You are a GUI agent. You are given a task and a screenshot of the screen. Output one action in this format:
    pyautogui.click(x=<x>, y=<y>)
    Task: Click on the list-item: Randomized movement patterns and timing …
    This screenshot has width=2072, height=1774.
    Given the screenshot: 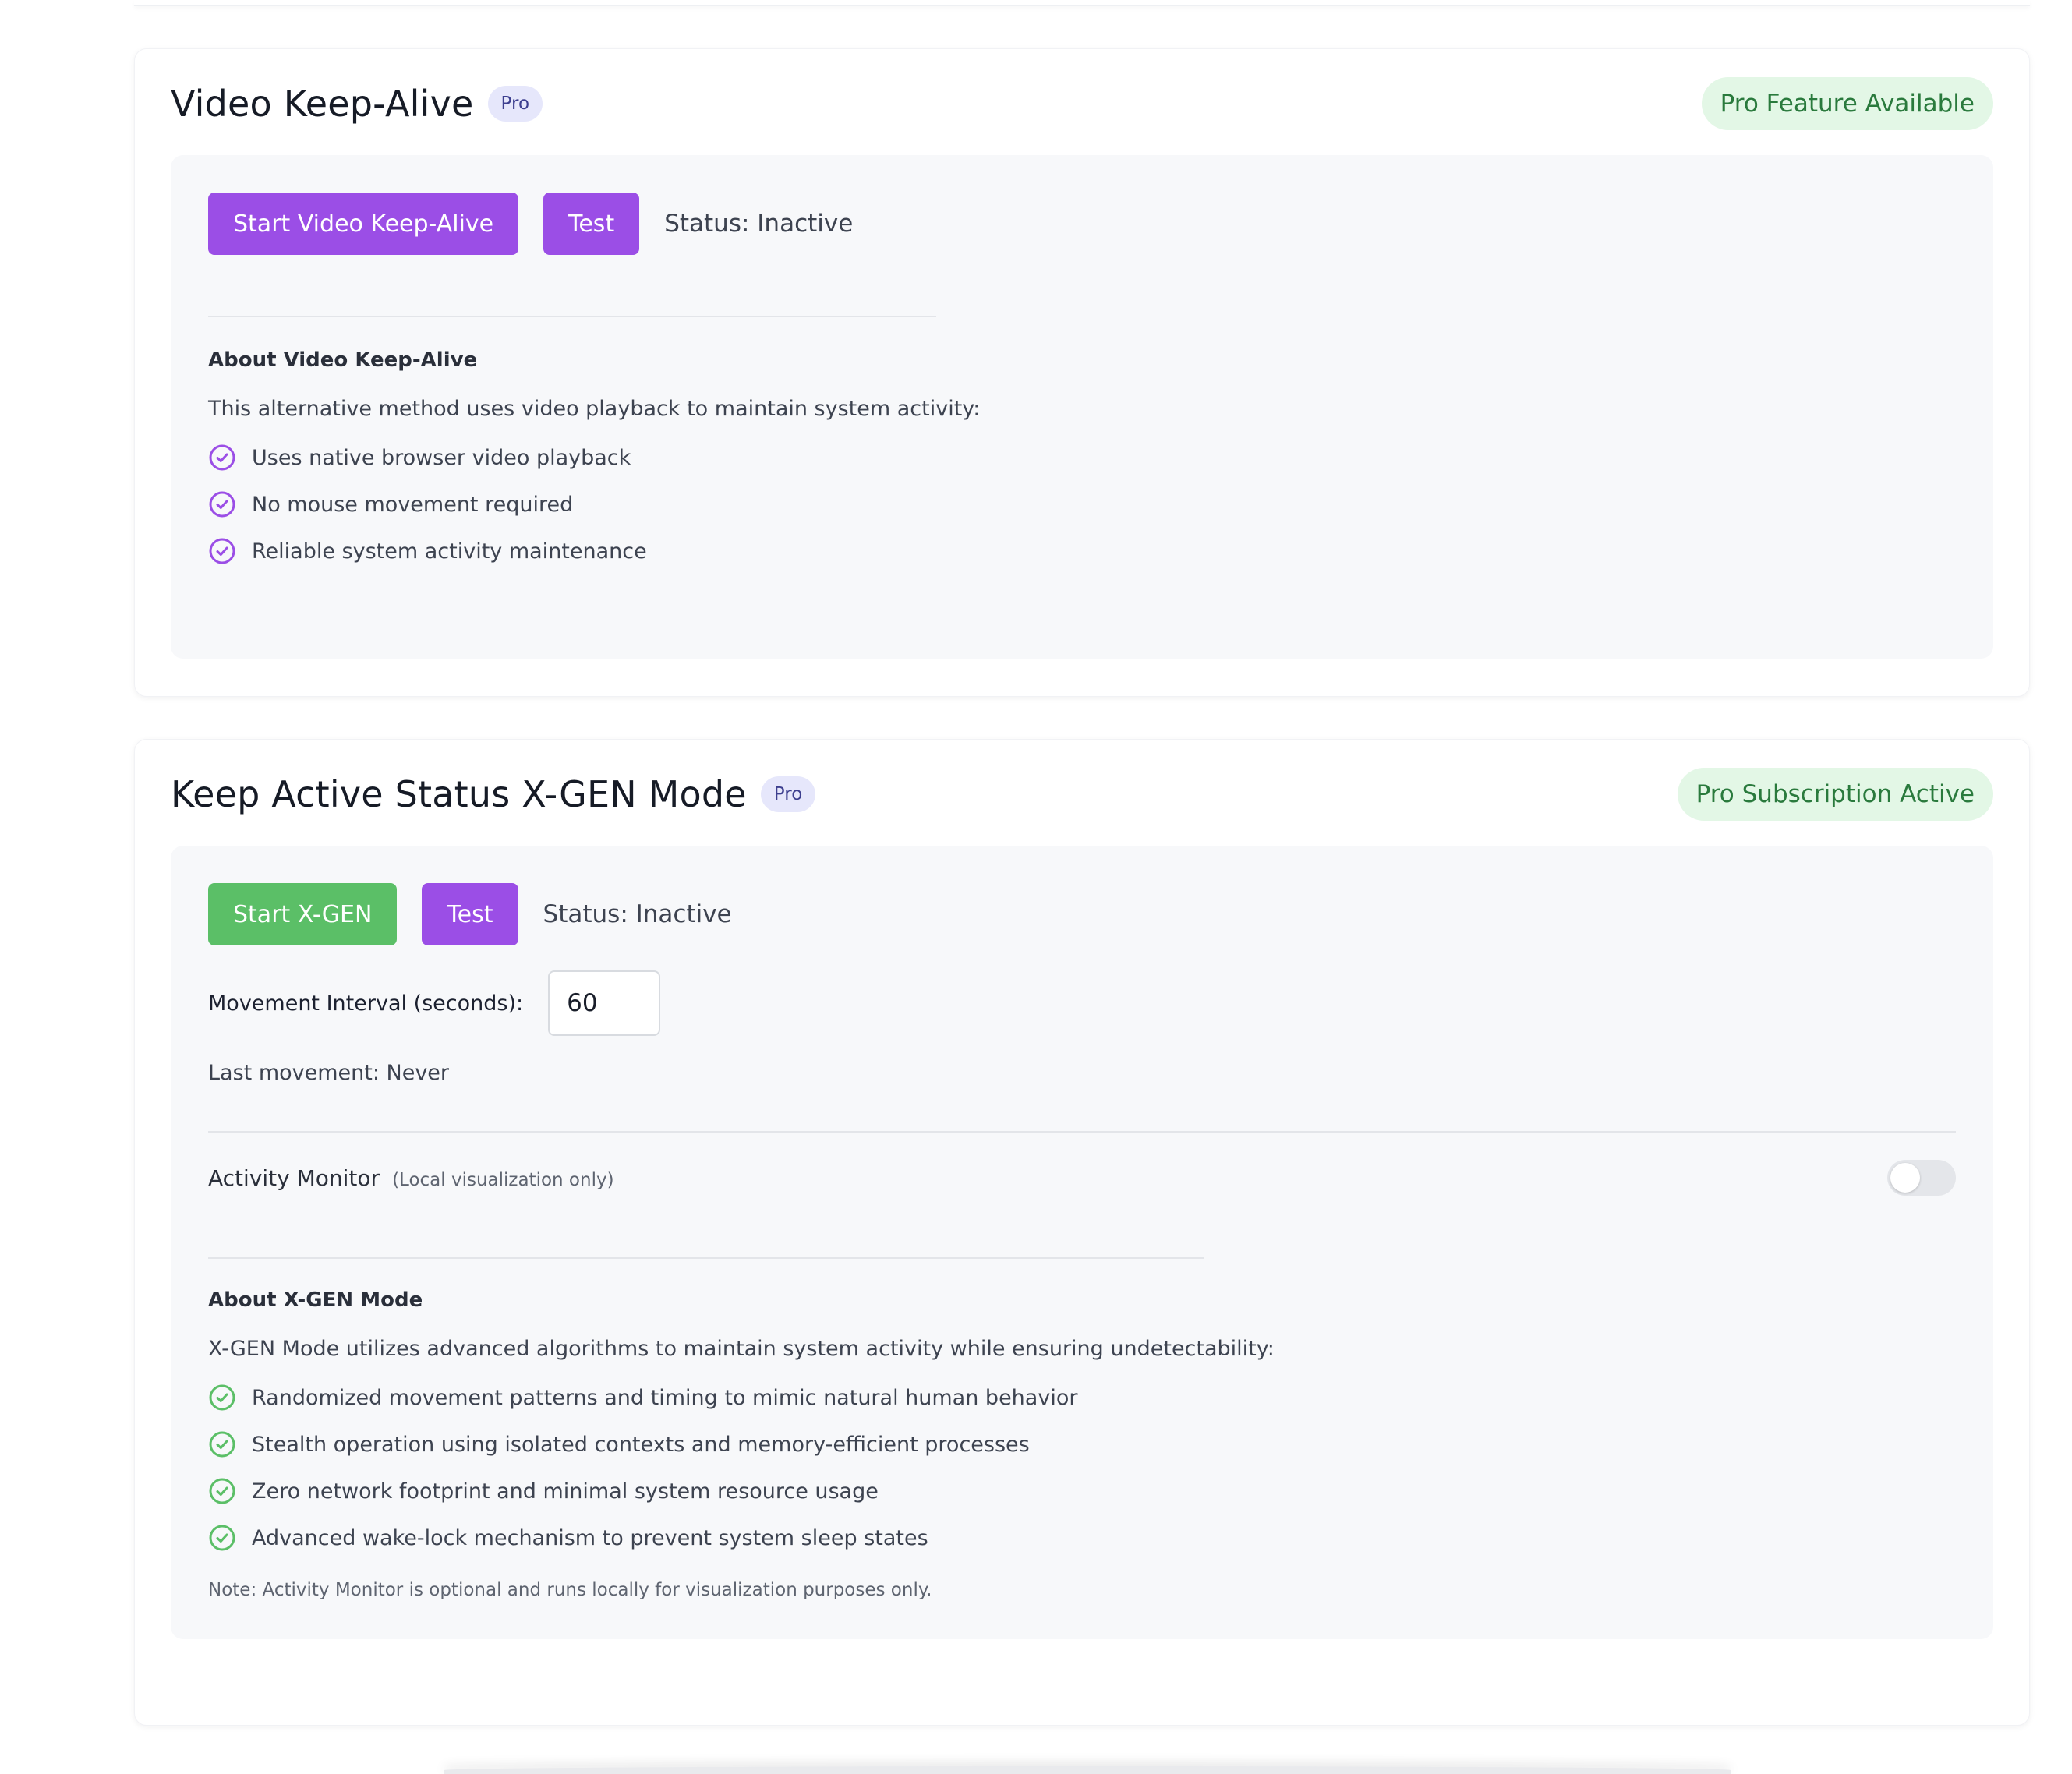 What is the action you would take?
    pyautogui.click(x=642, y=1397)
    